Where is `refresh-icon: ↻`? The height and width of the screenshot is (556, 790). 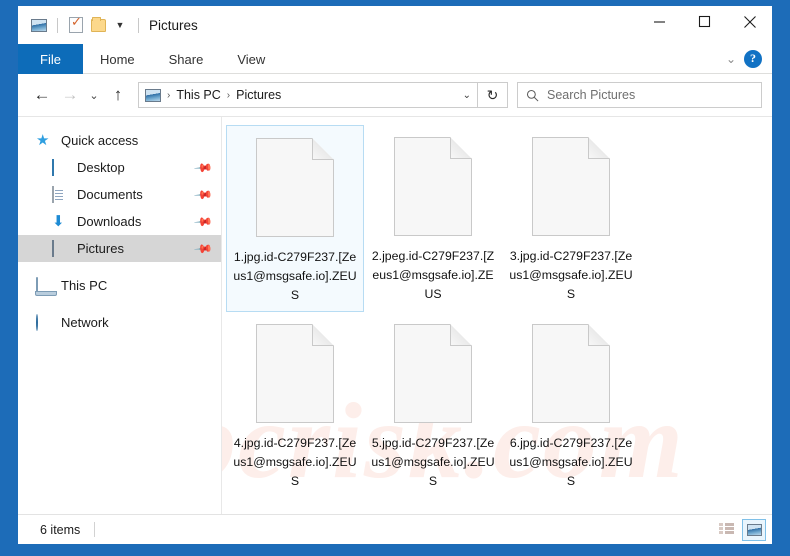
refresh-icon: ↻ is located at coordinates (493, 95).